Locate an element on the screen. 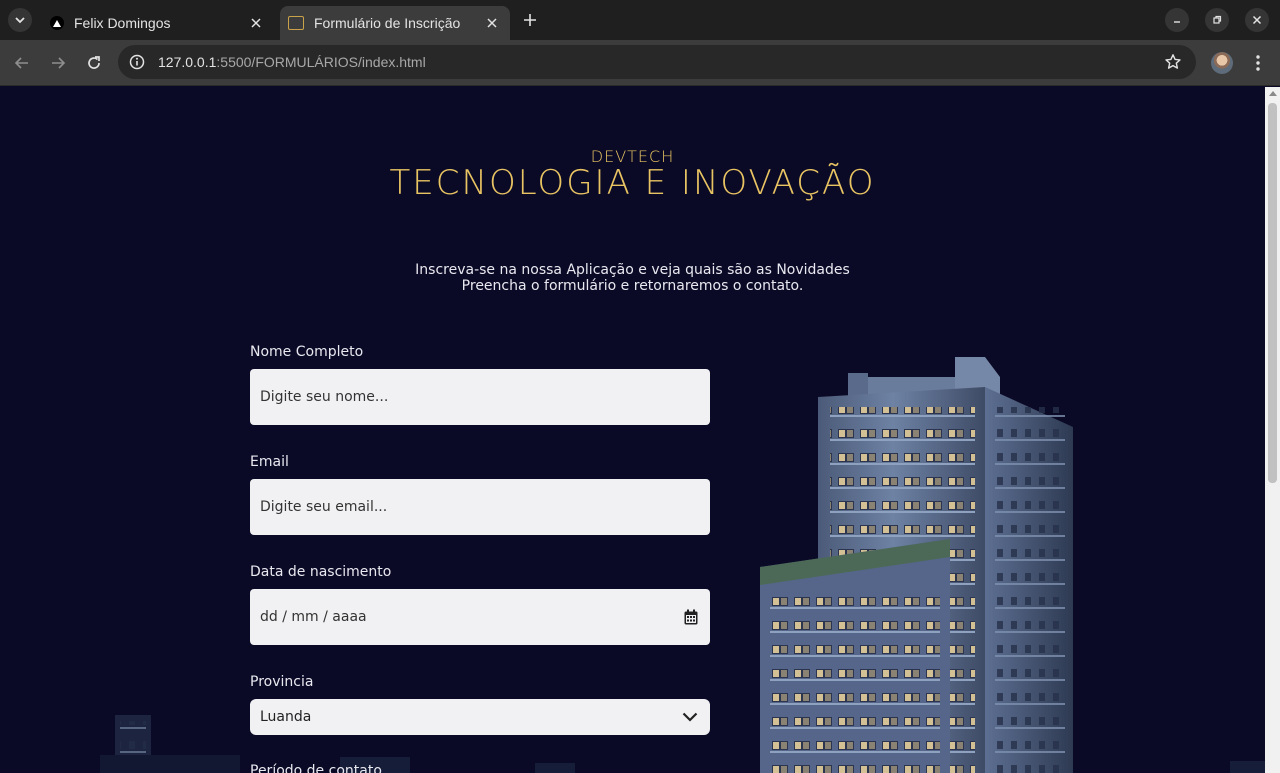 Image resolution: width=1280 pixels, height=773 pixels. tab-formulario: Formulário de Inscrição is located at coordinates (395, 23).